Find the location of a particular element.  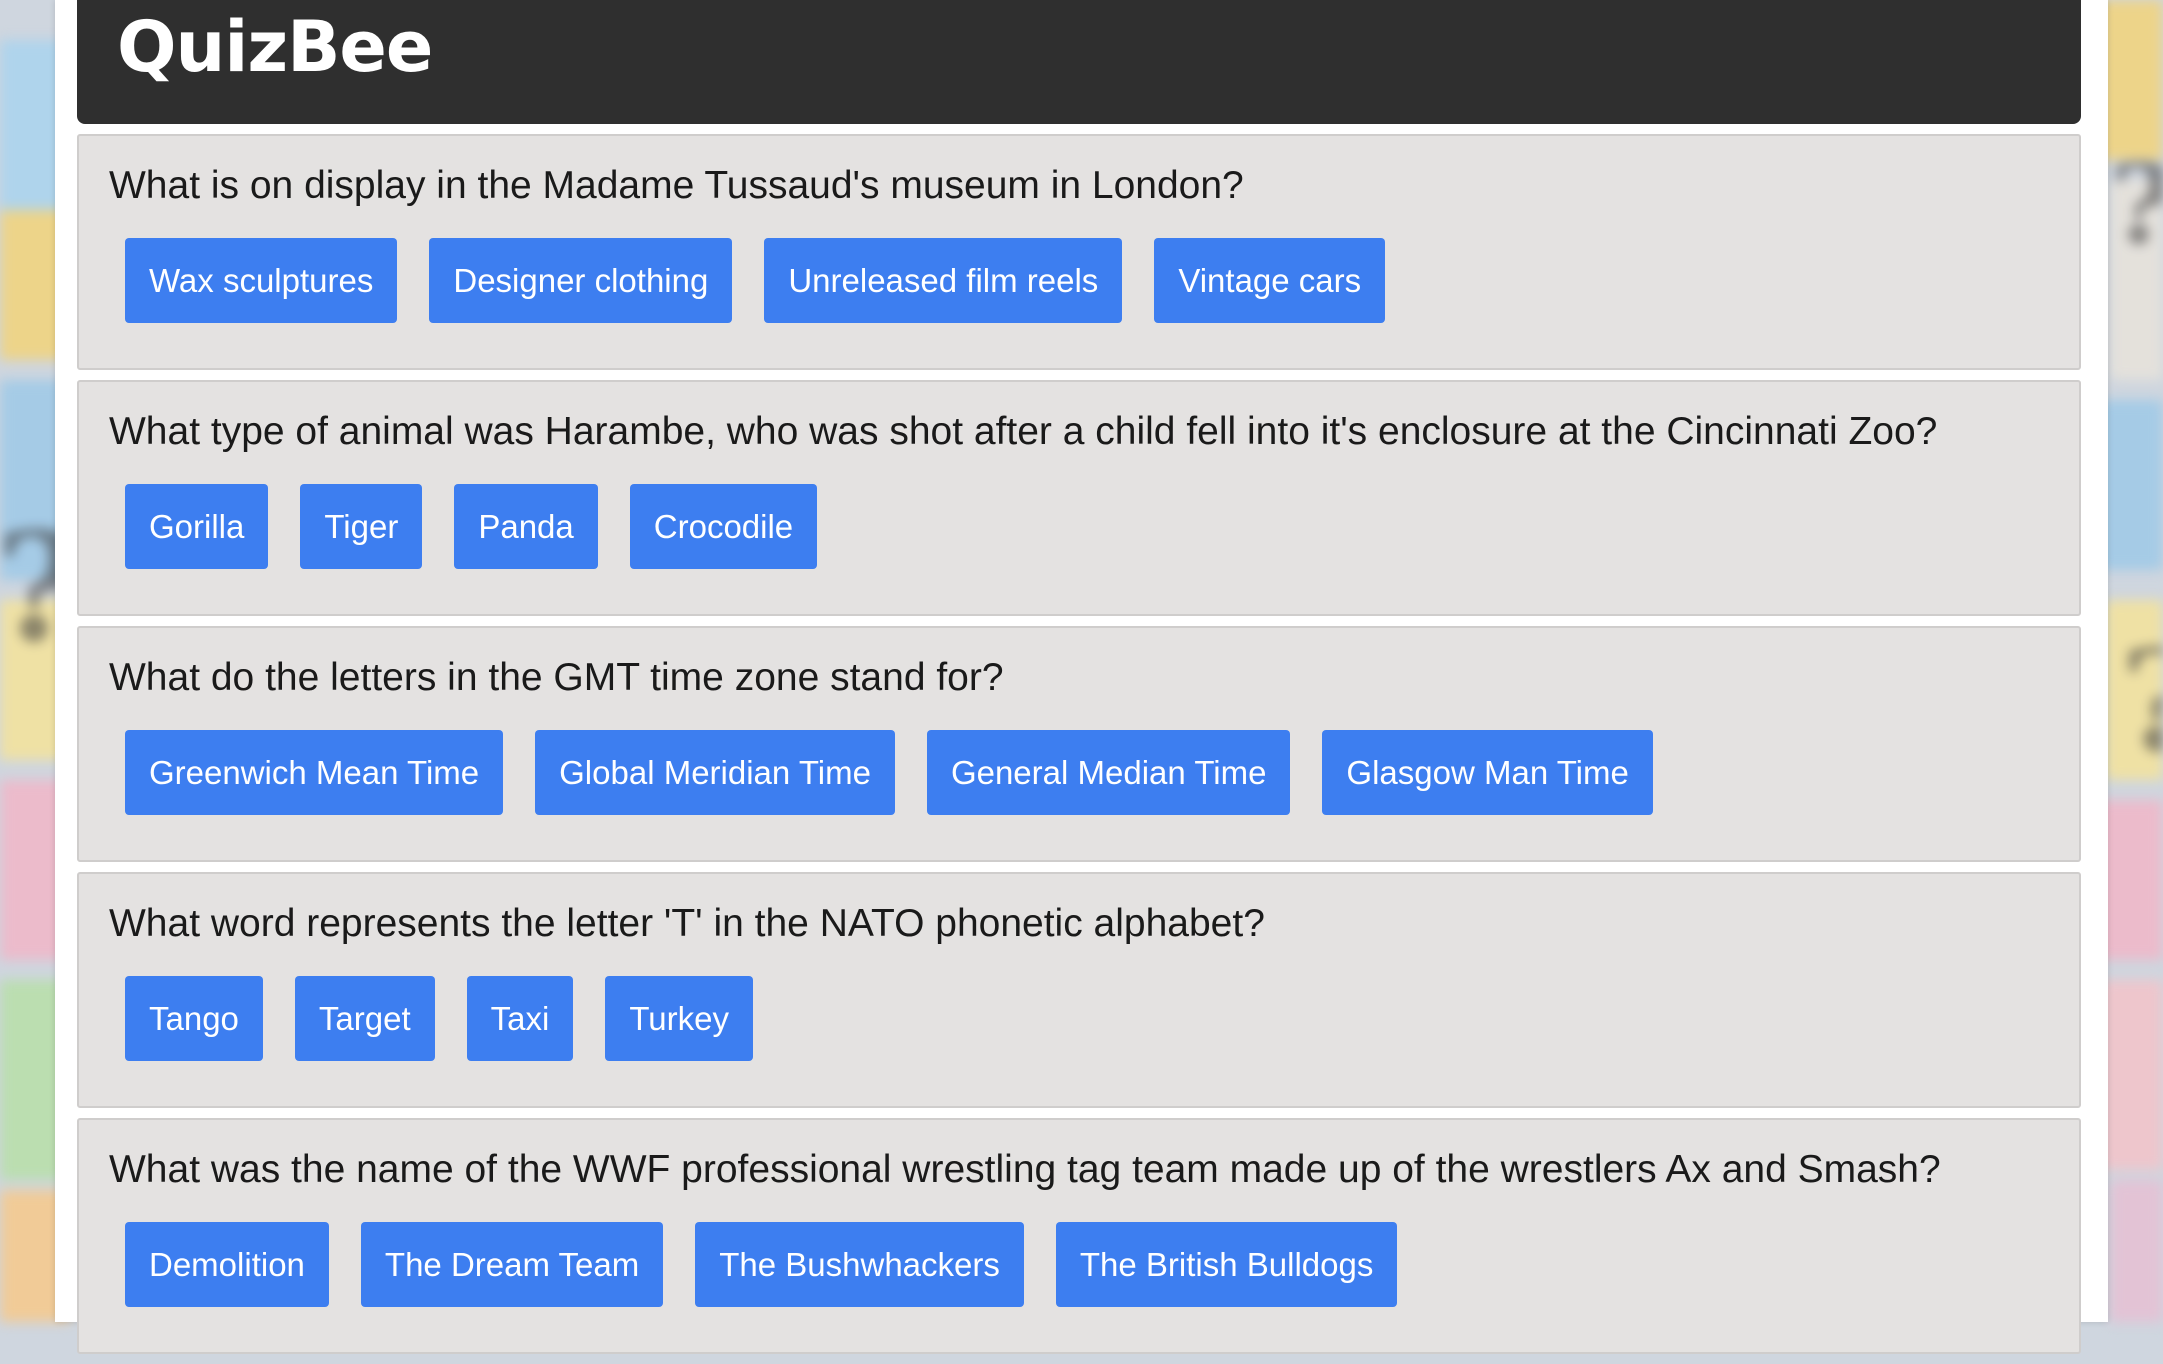

answer-button: Greenwich Mean Time is located at coordinates (314, 772).